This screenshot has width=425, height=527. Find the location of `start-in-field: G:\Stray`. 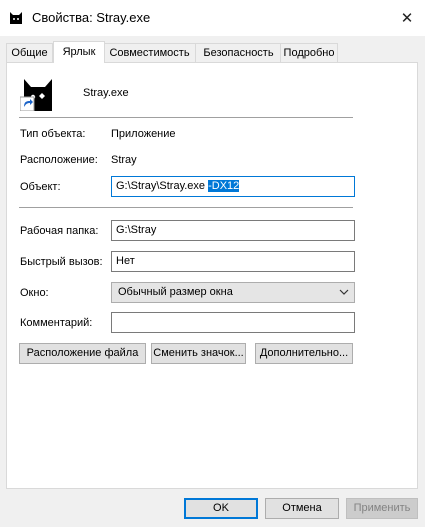

start-in-field: G:\Stray is located at coordinates (233, 230).